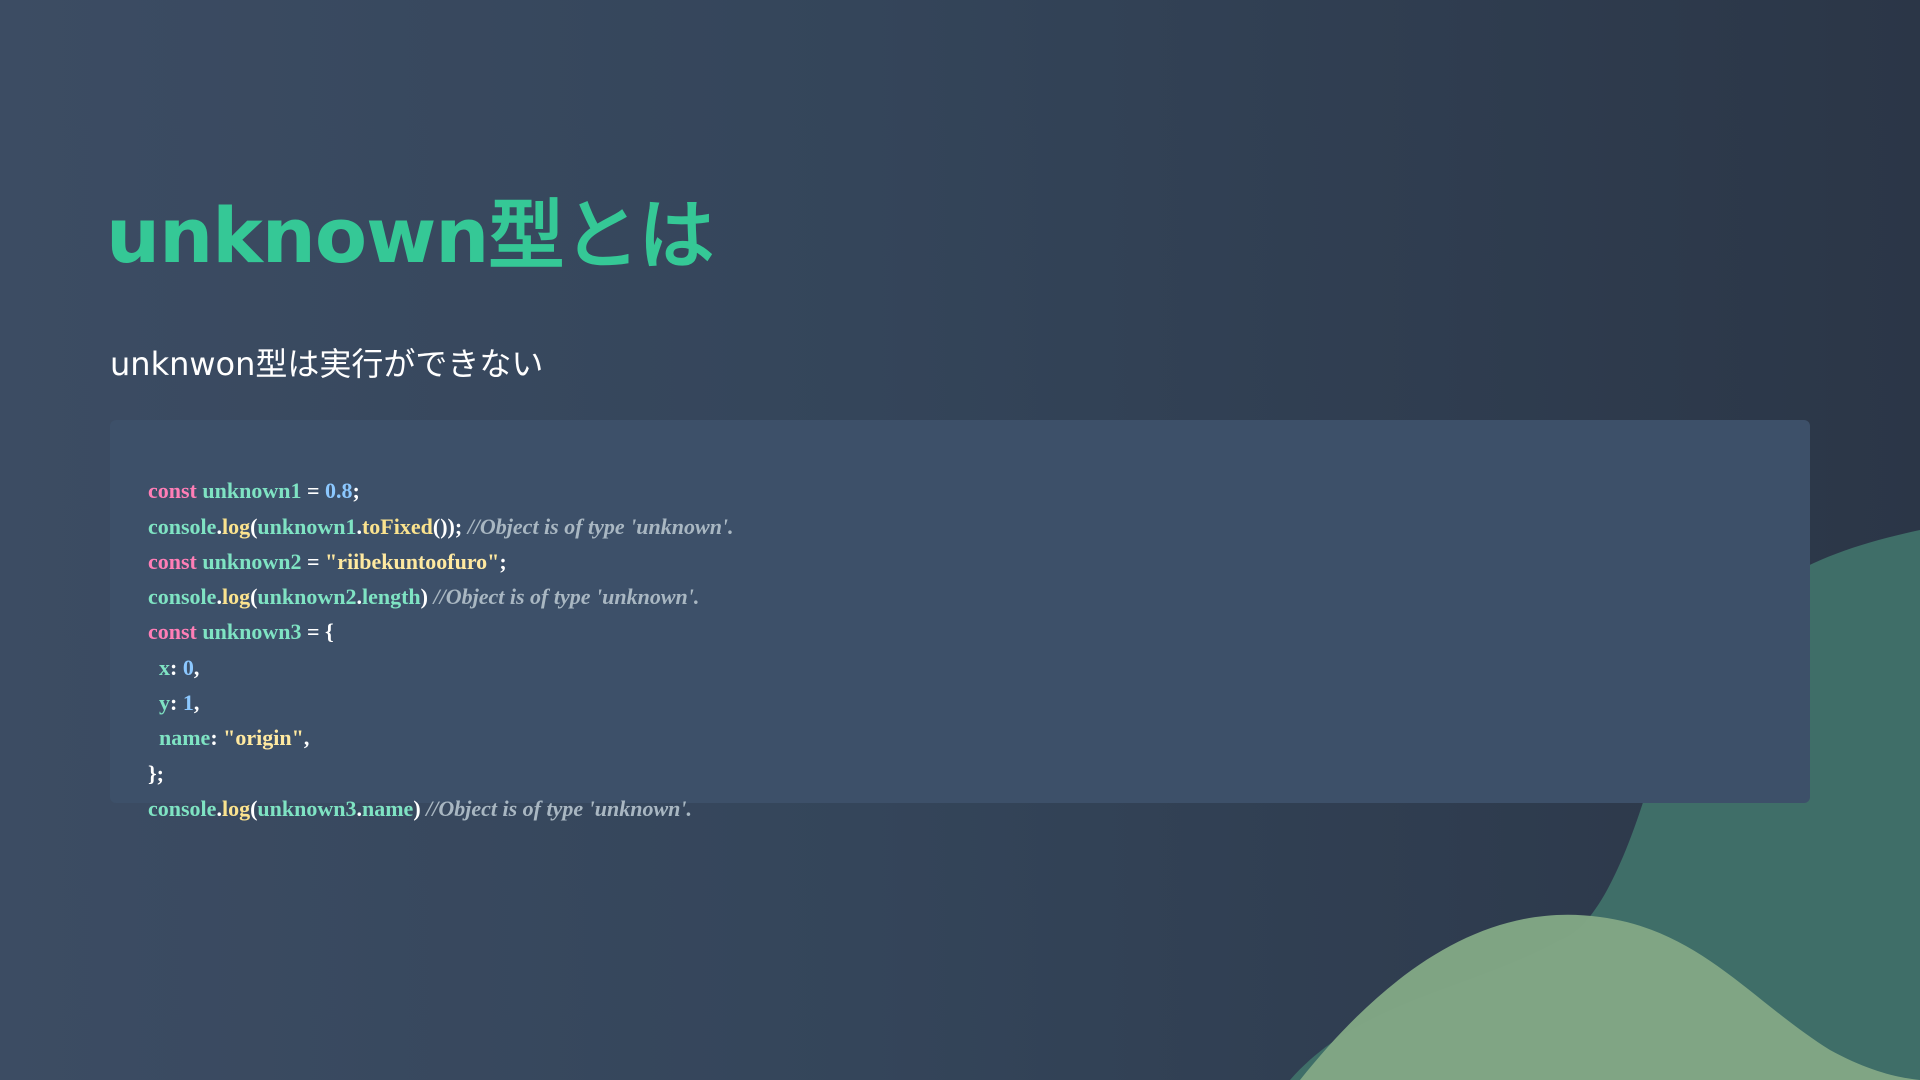  I want to click on code-line: const unknown1 = 0.8;, so click(960, 470).